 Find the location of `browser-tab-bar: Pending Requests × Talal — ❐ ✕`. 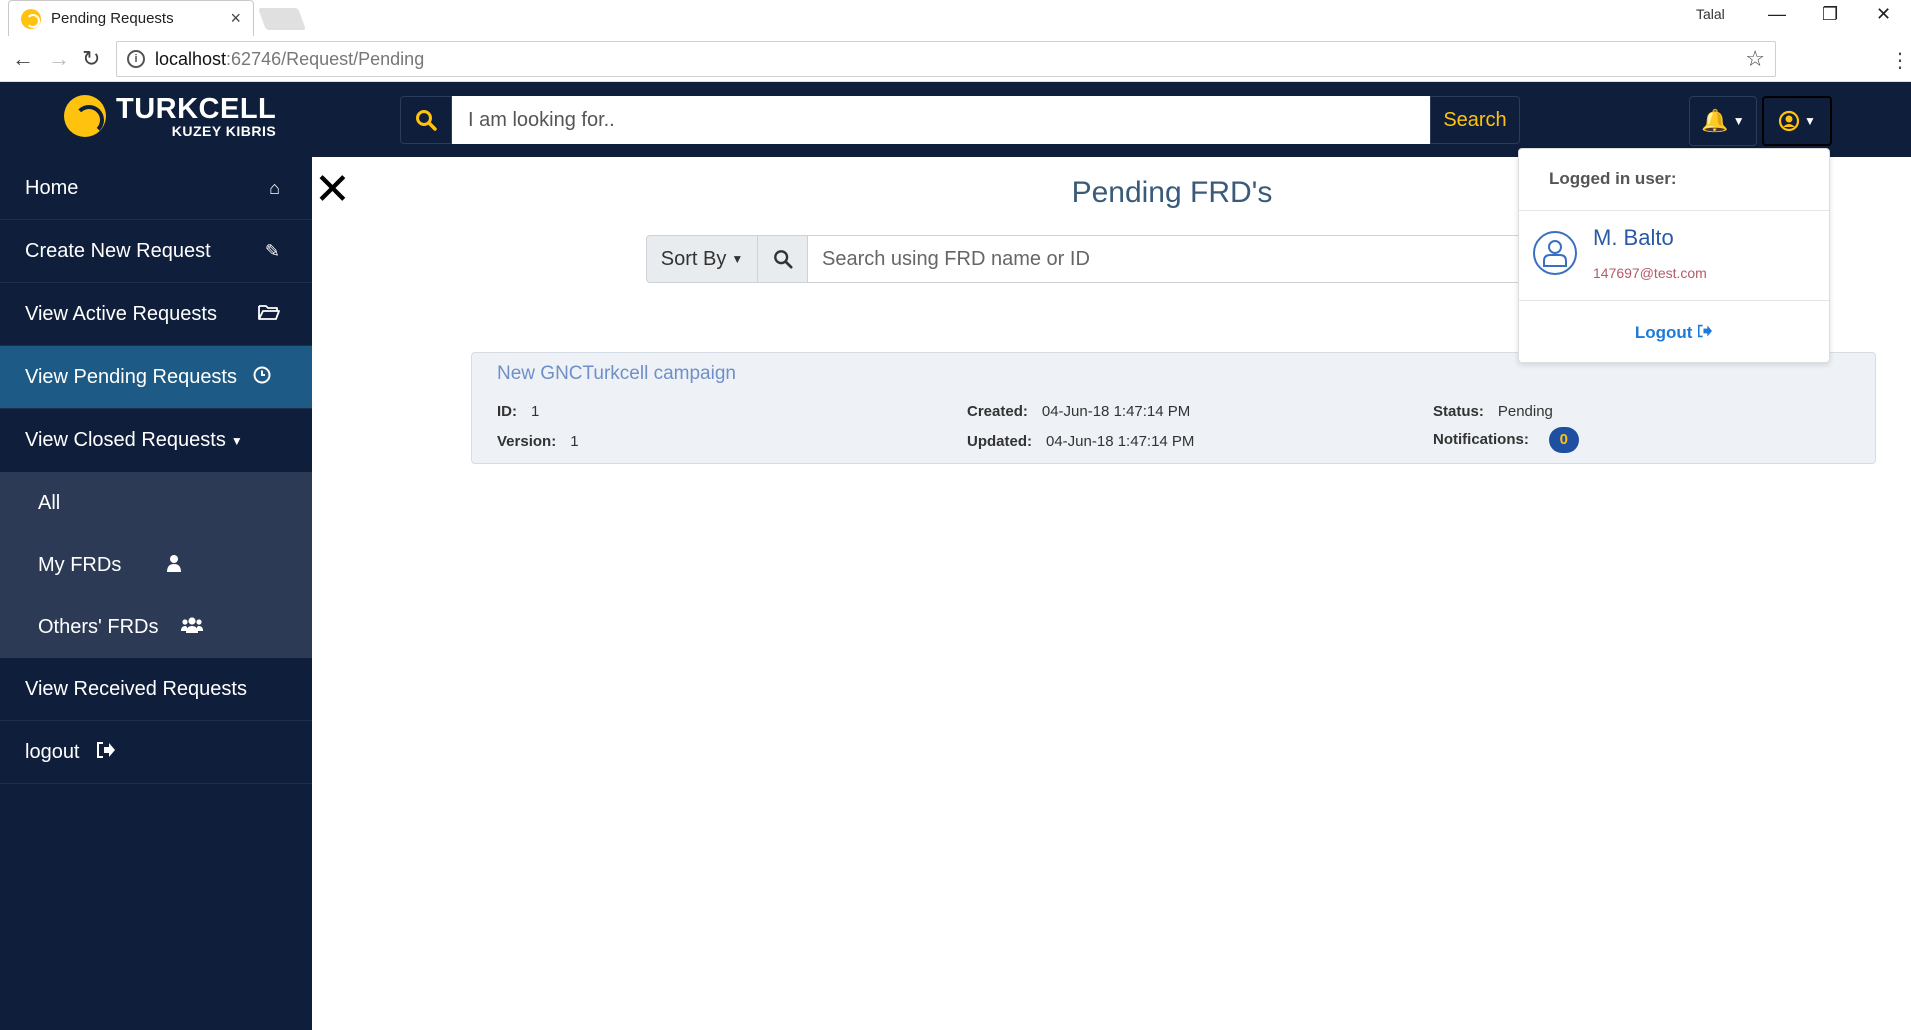

browser-tab-bar: Pending Requests × Talal — ❐ ✕ is located at coordinates (955, 18).